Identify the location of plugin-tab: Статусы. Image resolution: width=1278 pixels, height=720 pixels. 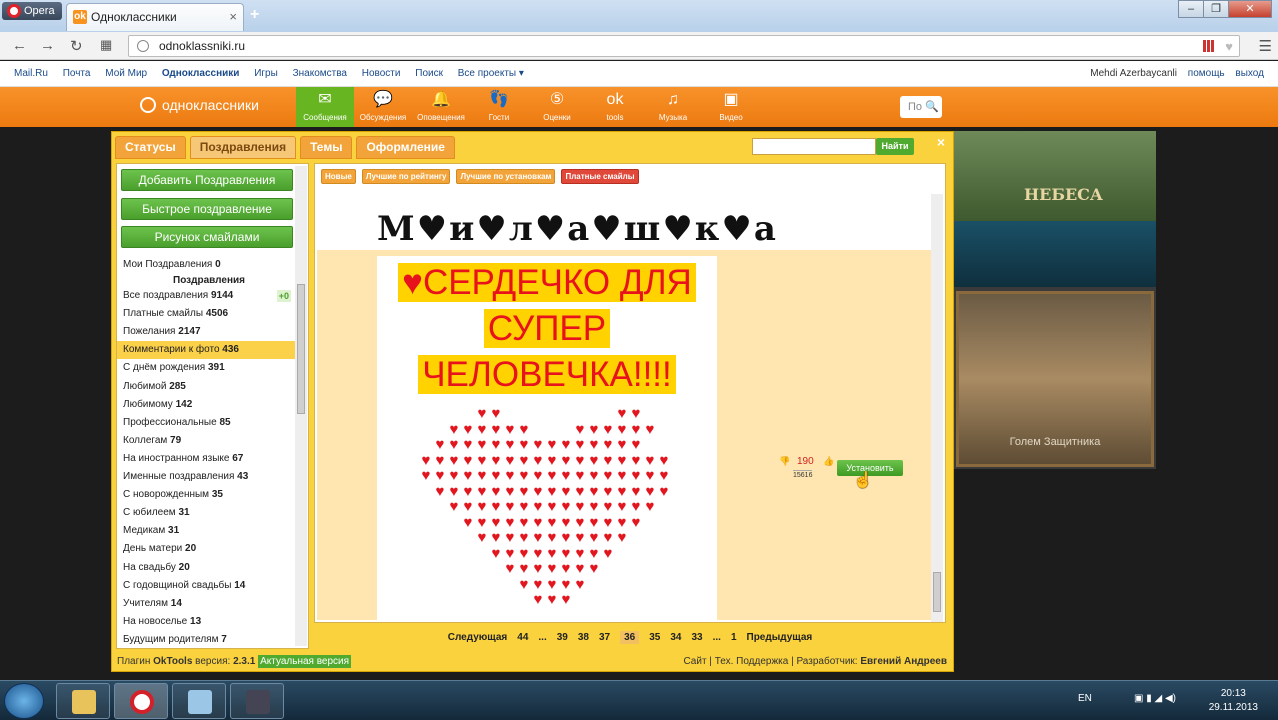
(150, 147).